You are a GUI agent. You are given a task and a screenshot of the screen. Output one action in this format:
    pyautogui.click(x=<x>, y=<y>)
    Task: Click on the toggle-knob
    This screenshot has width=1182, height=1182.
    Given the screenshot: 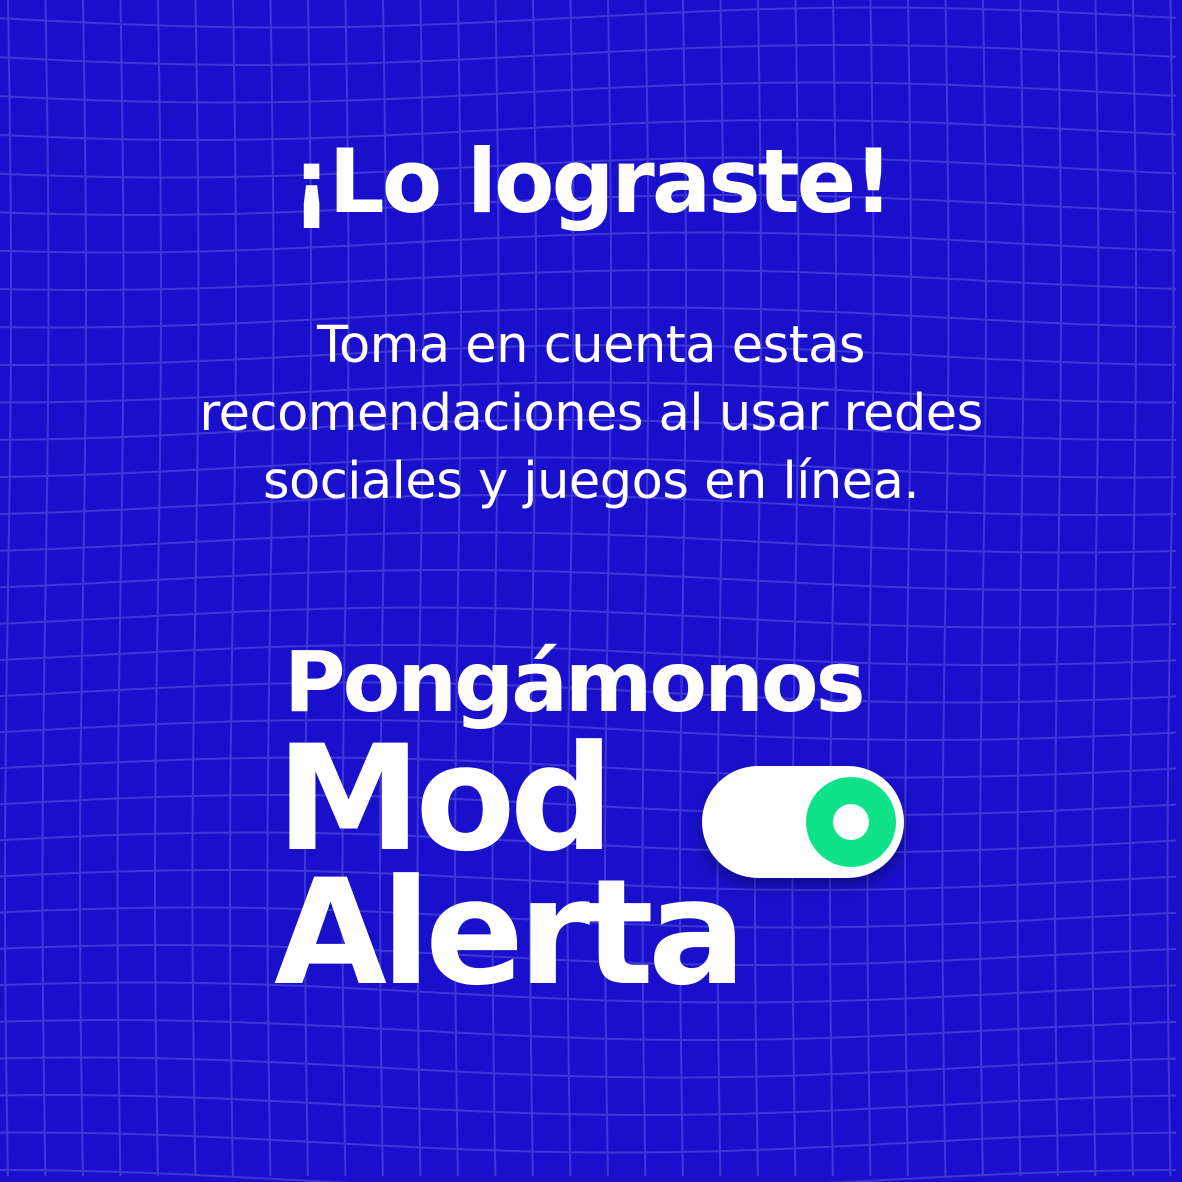 What is the action you would take?
    pyautogui.click(x=851, y=822)
    